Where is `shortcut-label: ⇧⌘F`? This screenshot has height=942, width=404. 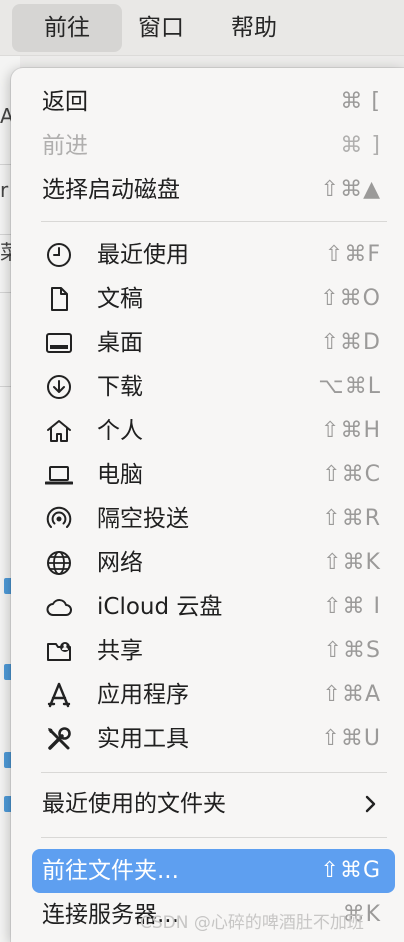
shortcut-label: ⇧⌘F is located at coordinates (352, 254).